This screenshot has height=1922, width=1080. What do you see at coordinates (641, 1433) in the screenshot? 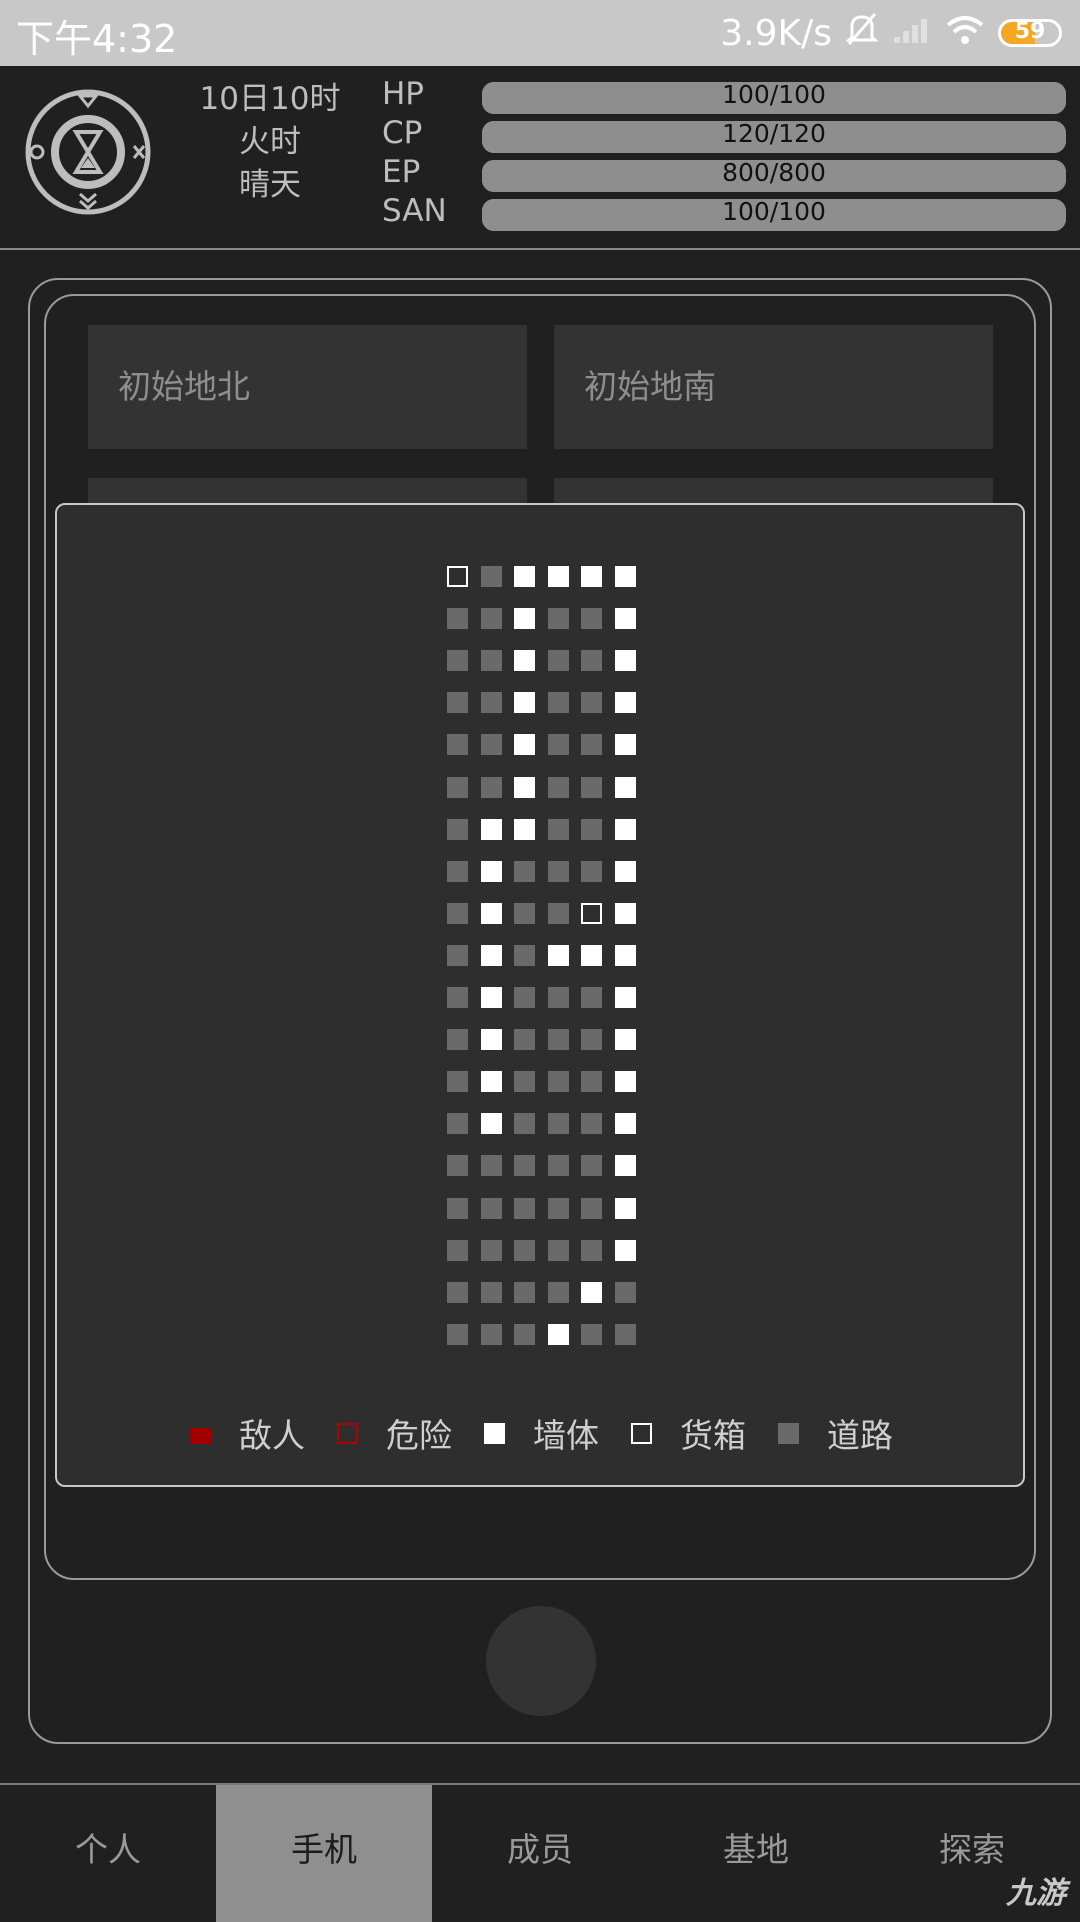
I see `legend-crate-swatch` at bounding box center [641, 1433].